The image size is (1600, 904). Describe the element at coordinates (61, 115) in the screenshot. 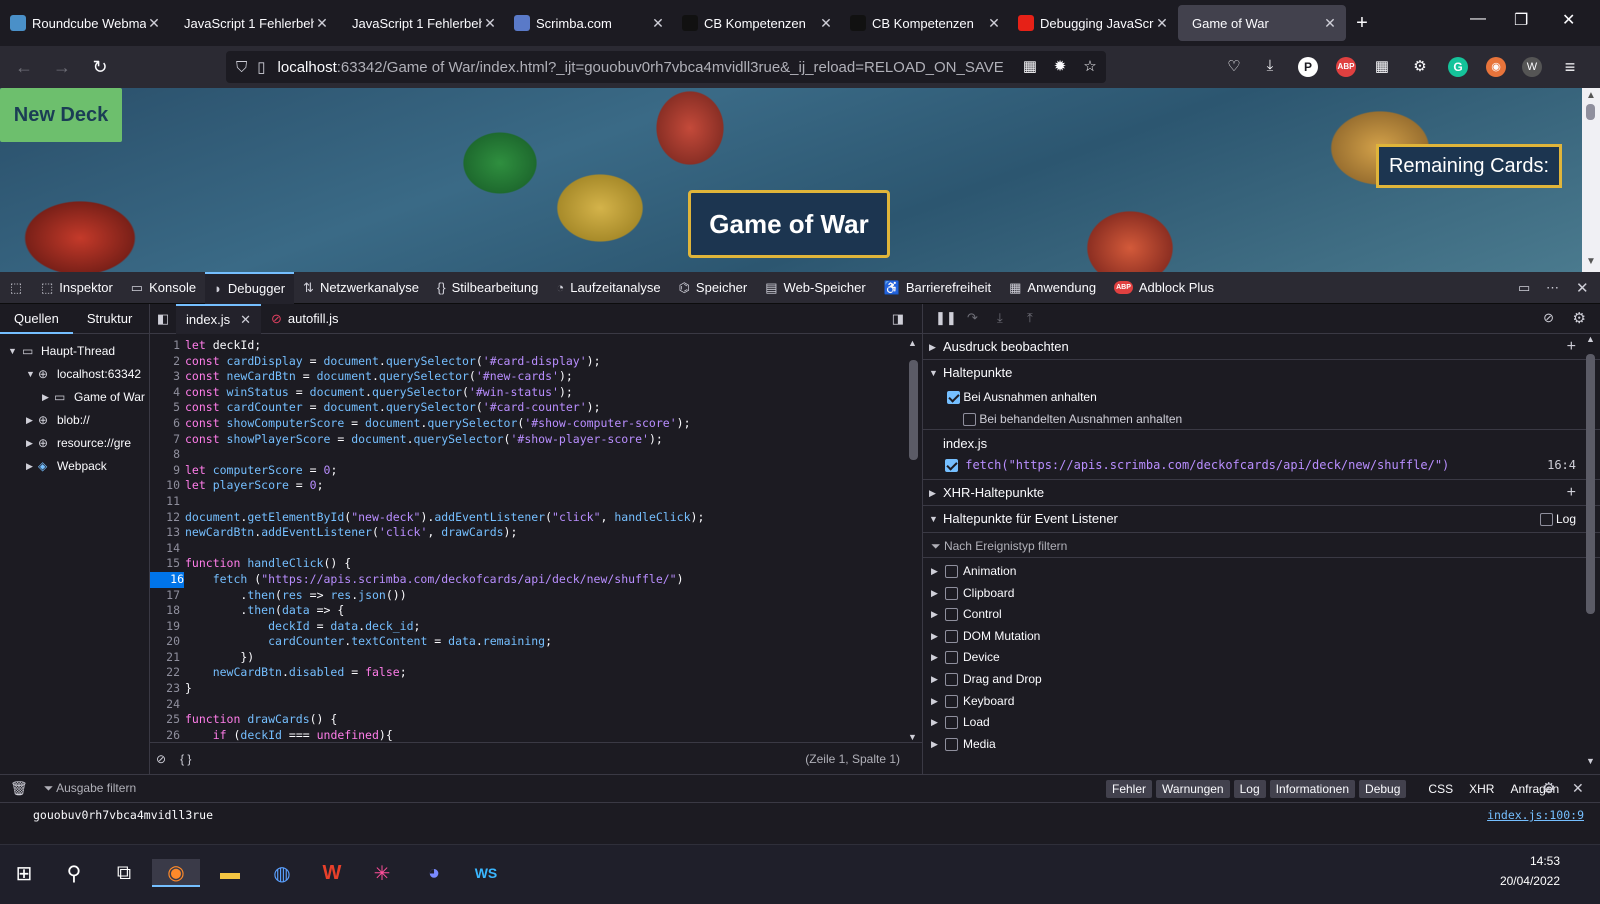

I see `new-deck-button: New Deck` at that location.